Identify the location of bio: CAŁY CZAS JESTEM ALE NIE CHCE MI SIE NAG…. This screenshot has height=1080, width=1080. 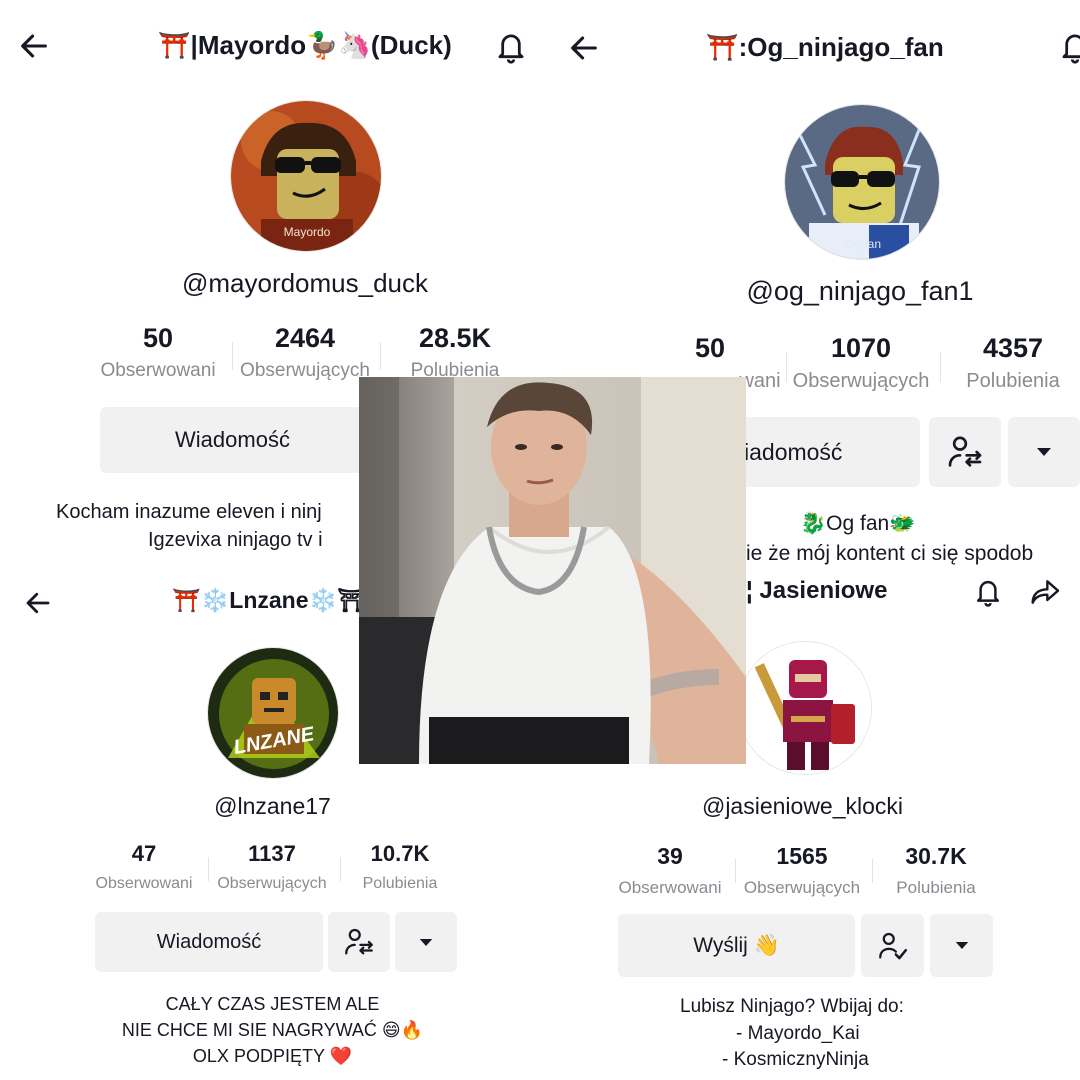
(270, 1030).